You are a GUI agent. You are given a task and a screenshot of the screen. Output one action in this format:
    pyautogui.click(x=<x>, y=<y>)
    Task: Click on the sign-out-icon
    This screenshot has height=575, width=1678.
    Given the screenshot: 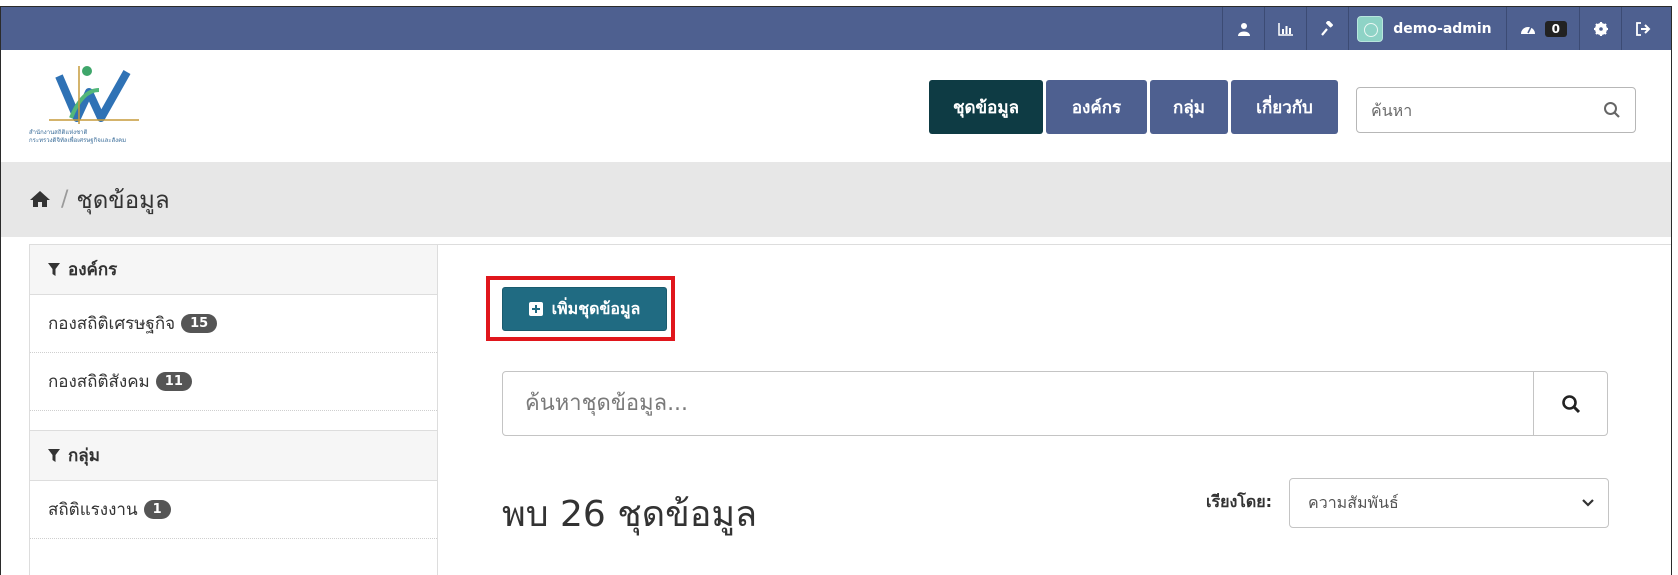 What is the action you would take?
    pyautogui.click(x=1642, y=28)
    